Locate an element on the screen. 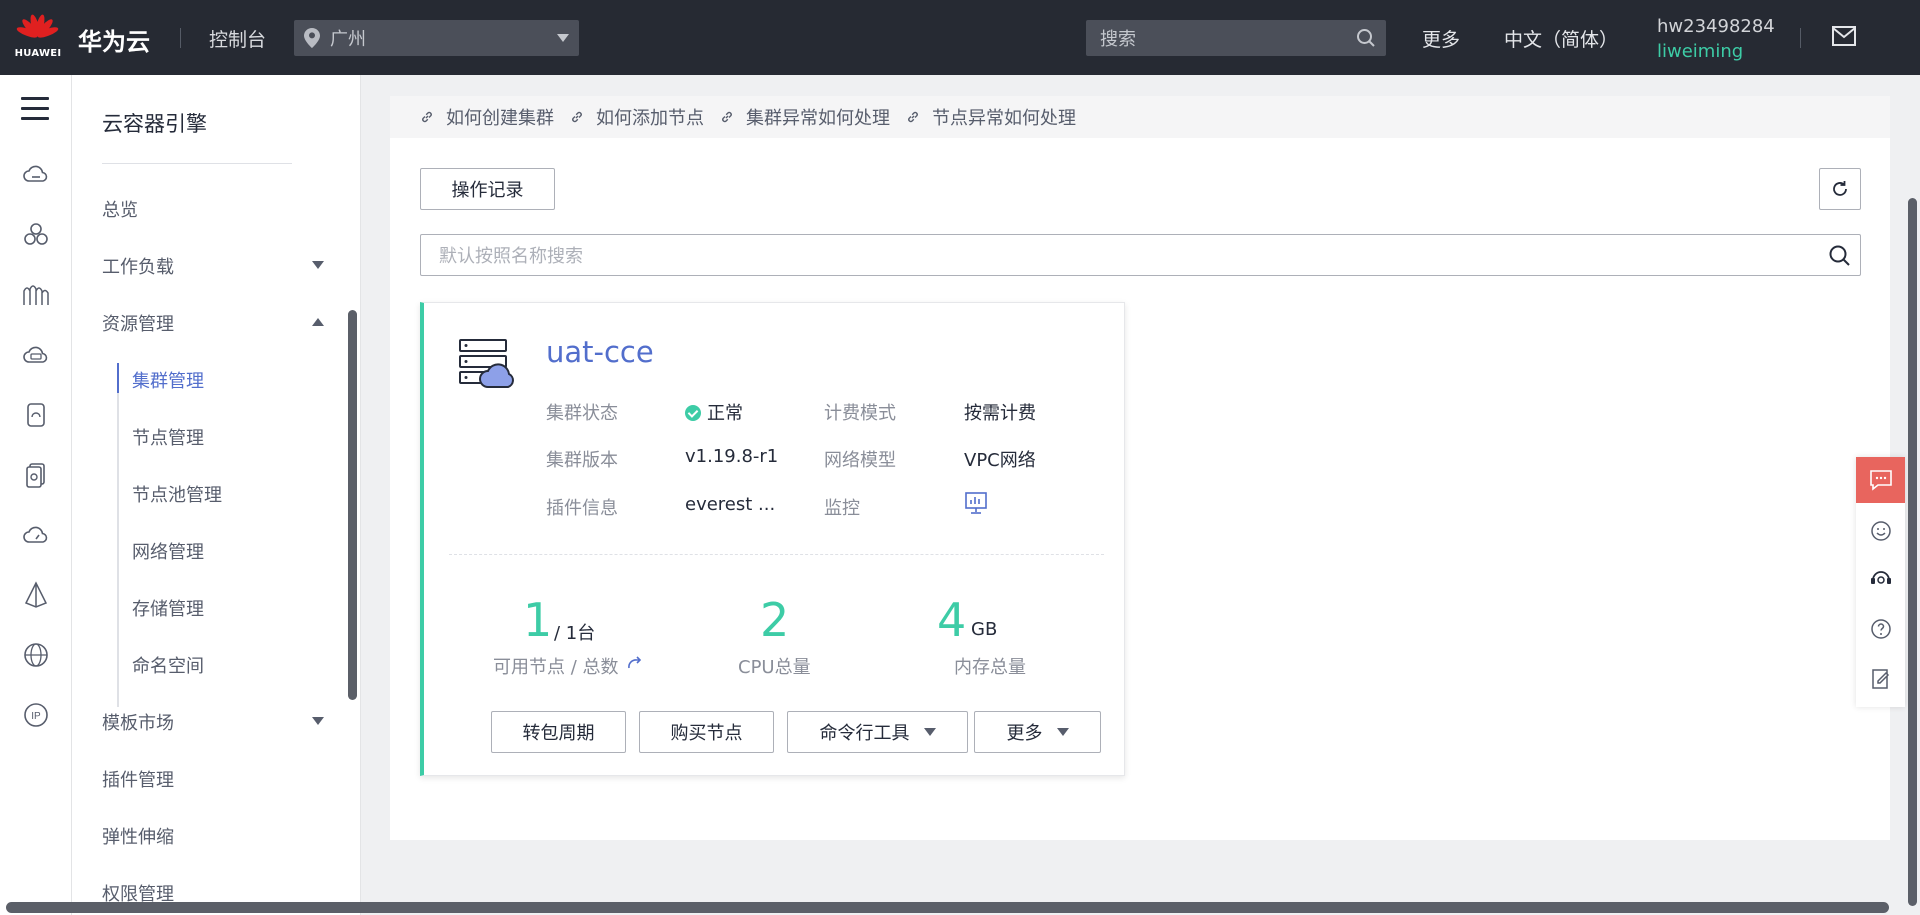 The image size is (1920, 915). cloud-storage-icon is located at coordinates (36, 355).